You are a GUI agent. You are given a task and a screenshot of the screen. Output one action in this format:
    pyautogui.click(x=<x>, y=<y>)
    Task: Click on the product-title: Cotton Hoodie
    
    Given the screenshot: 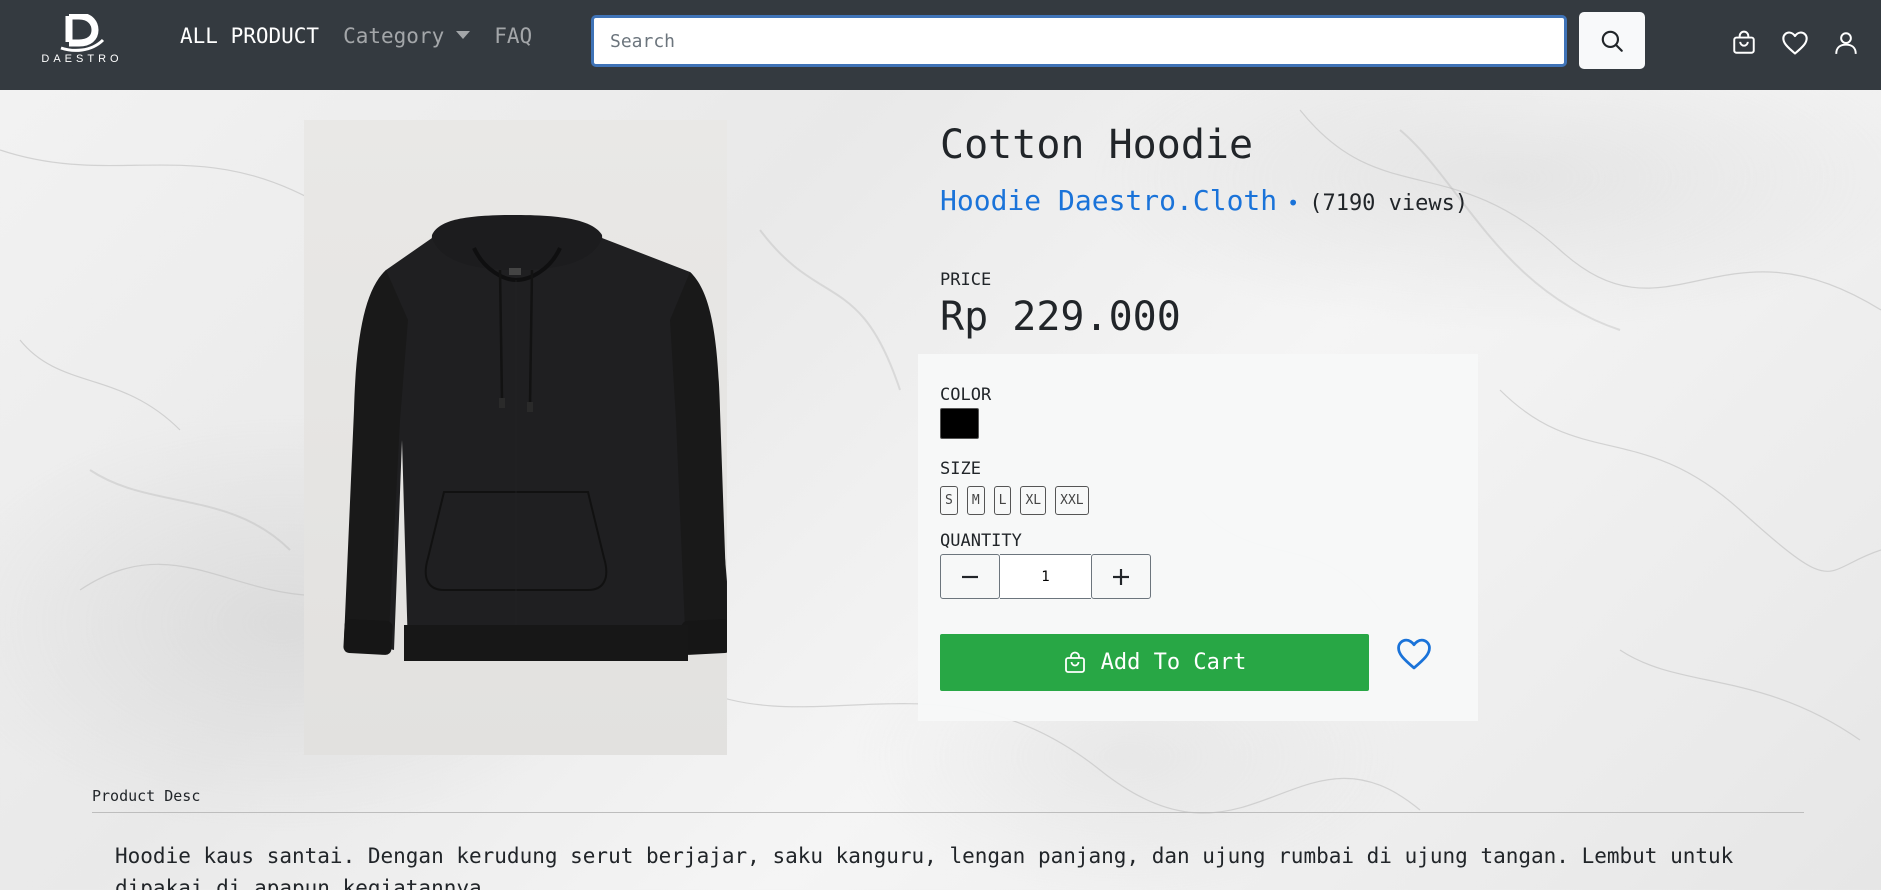 What is the action you would take?
    pyautogui.click(x=1097, y=145)
    